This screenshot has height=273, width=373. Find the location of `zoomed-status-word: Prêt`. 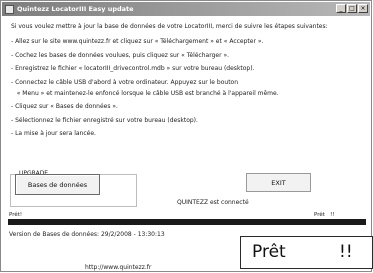

zoomed-status-word: Prêt is located at coordinates (269, 252).